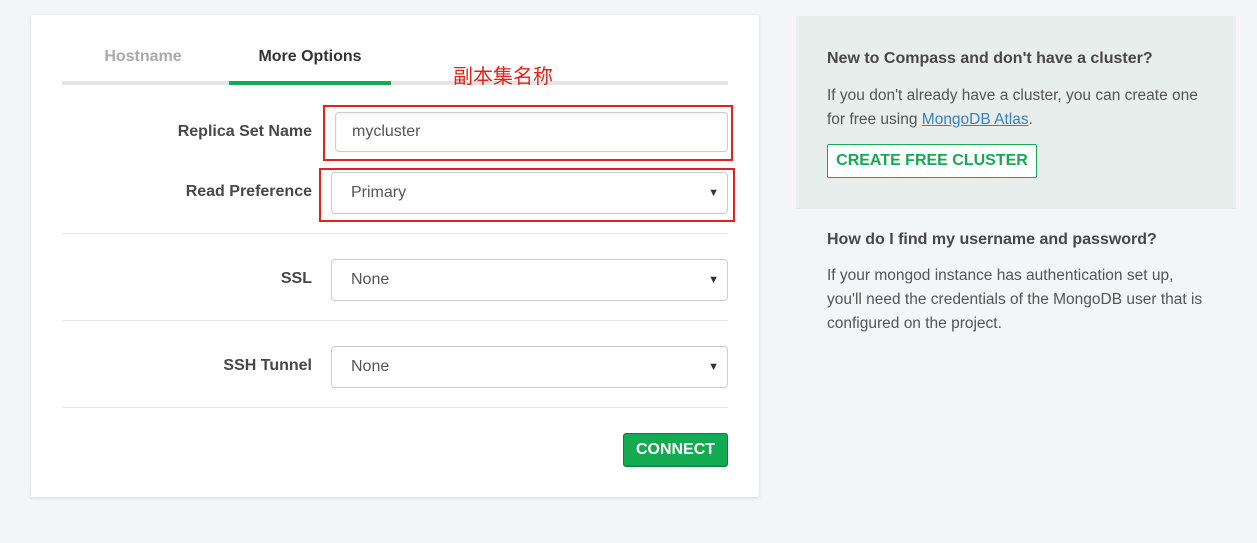  I want to click on read-preference-label: Read Preference, so click(248, 191).